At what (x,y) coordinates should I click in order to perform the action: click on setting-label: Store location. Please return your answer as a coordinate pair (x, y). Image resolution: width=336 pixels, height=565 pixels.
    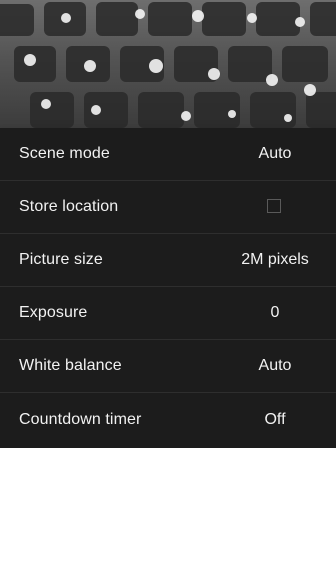
    Looking at the image, I should click on (69, 206).